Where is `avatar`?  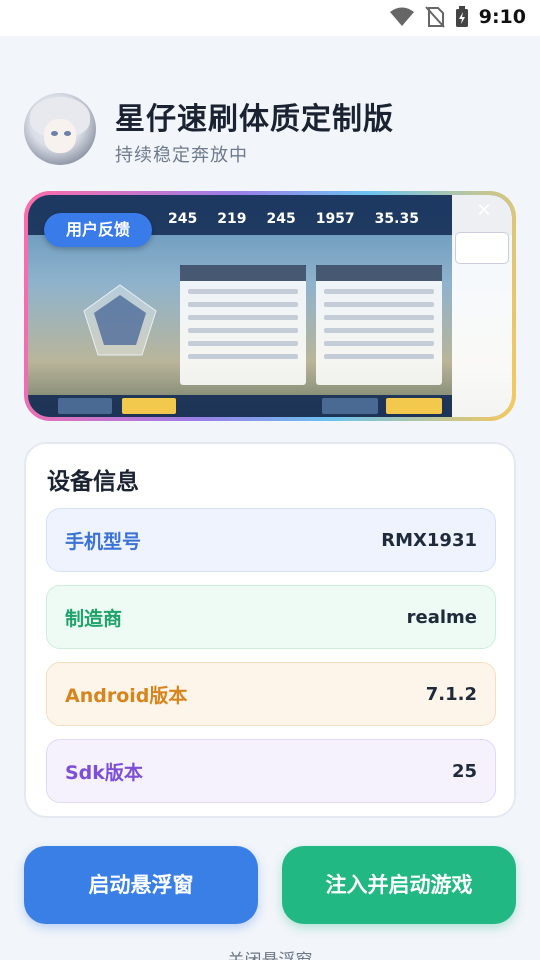
avatar is located at coordinates (60, 129).